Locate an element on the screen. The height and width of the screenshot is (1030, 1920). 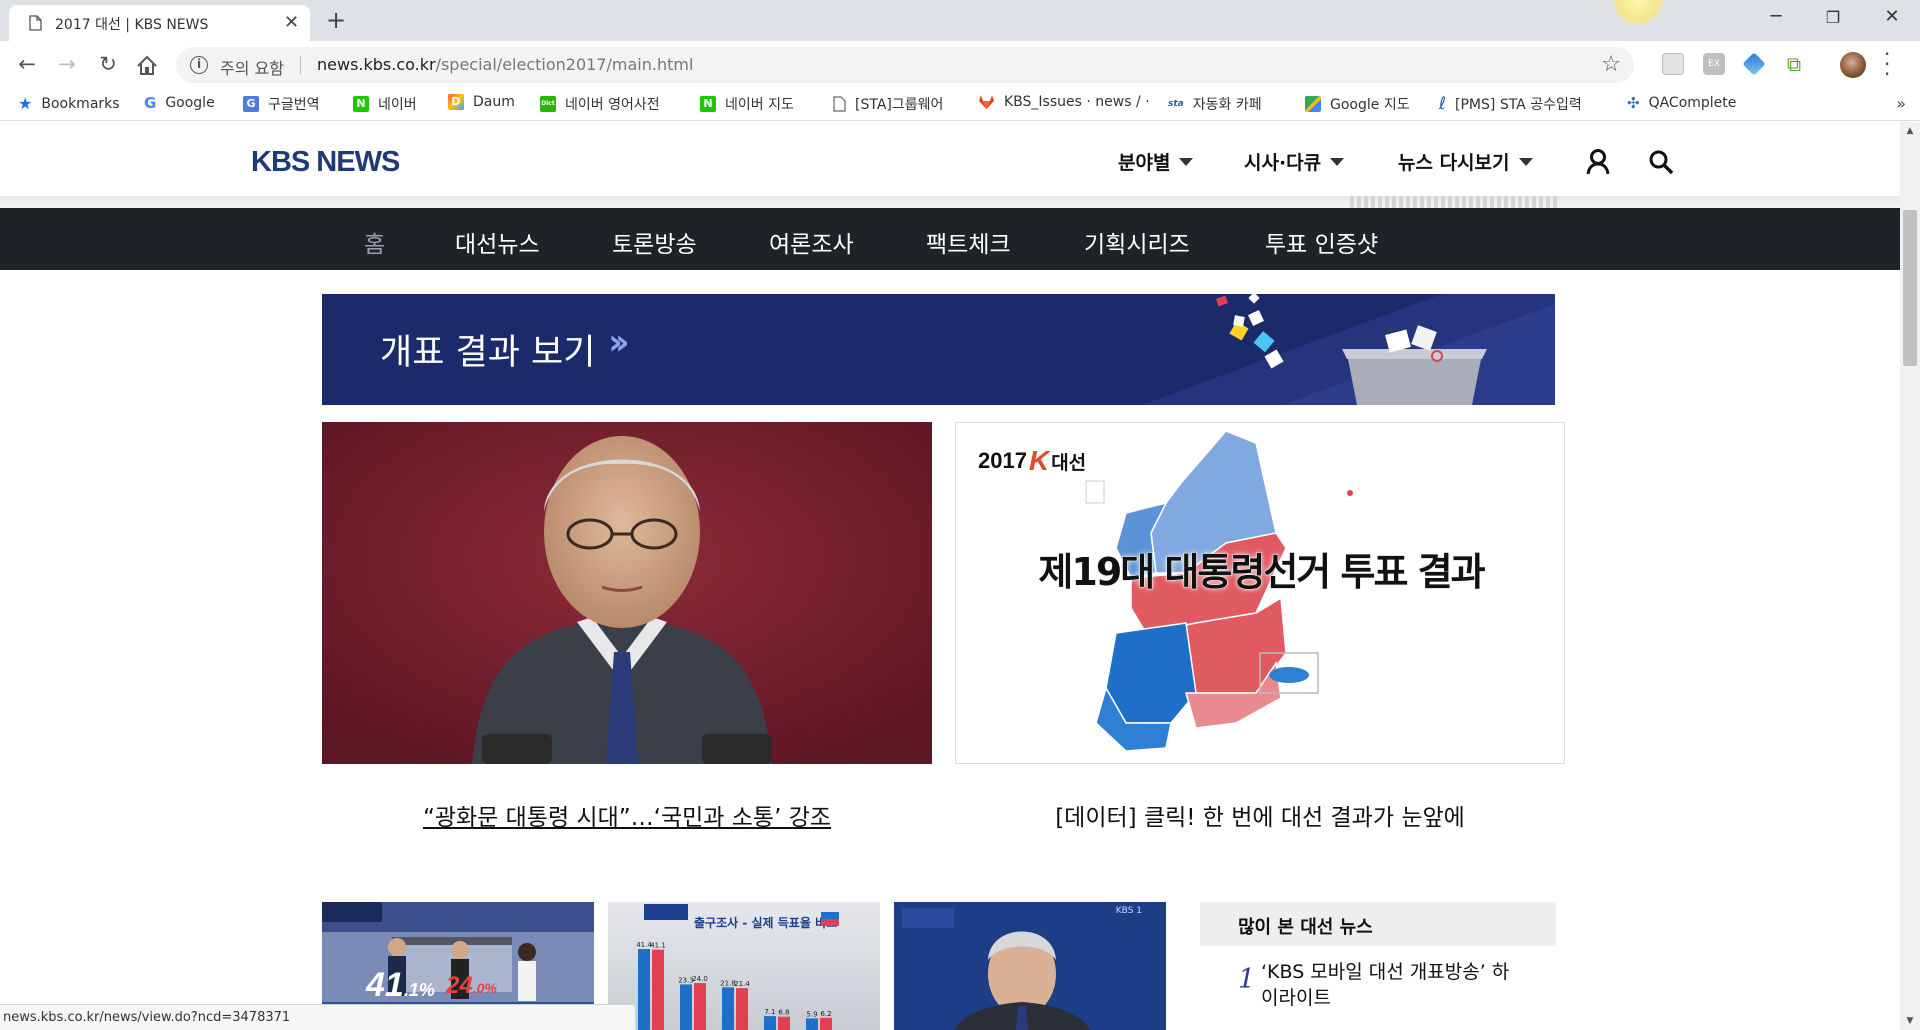
bookmark-star-icon: ☆ is located at coordinates (1611, 64).